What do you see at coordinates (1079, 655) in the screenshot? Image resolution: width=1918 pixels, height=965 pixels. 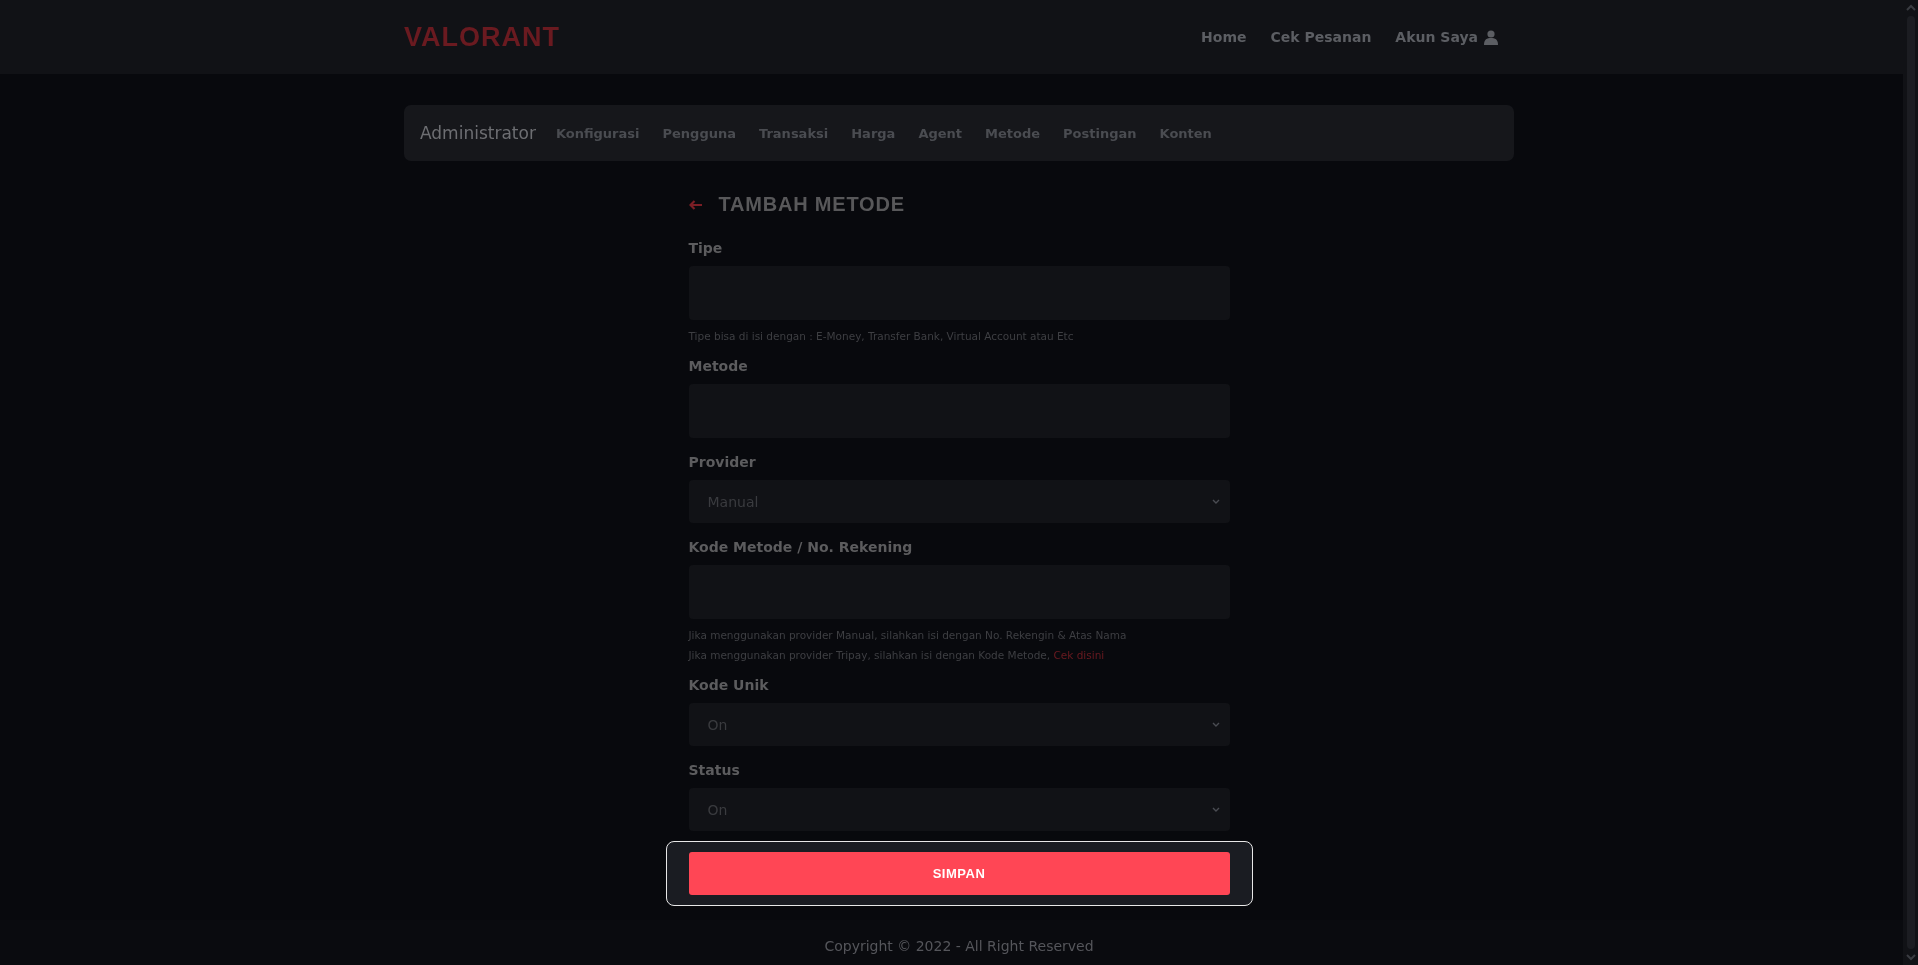 I see `help-link: Cek disini` at bounding box center [1079, 655].